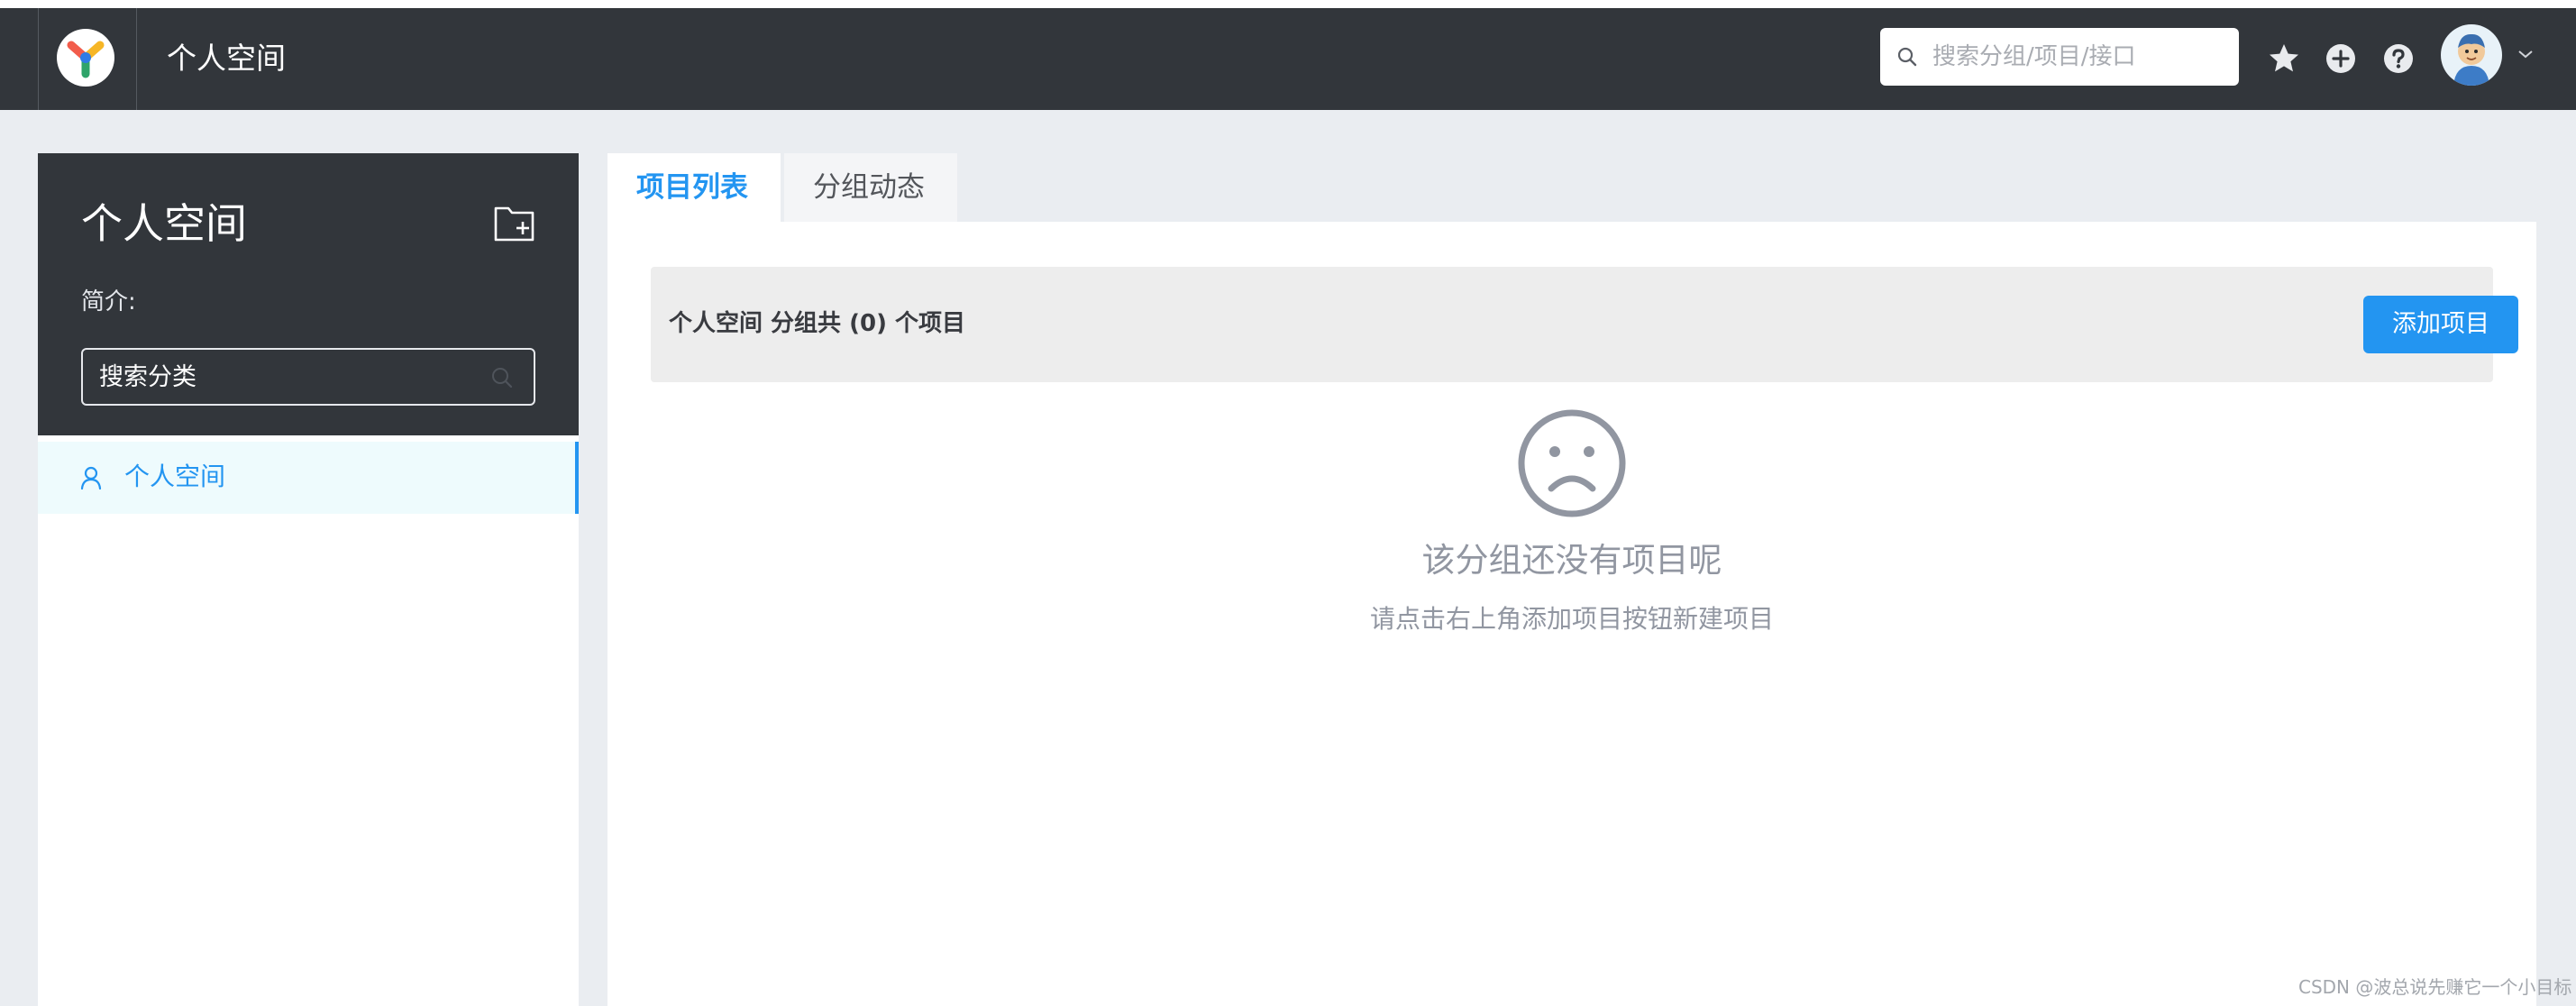 This screenshot has width=2576, height=1006. What do you see at coordinates (2435, 987) in the screenshot?
I see `watermark: CSDN @波总说先赚它一个小目标` at bounding box center [2435, 987].